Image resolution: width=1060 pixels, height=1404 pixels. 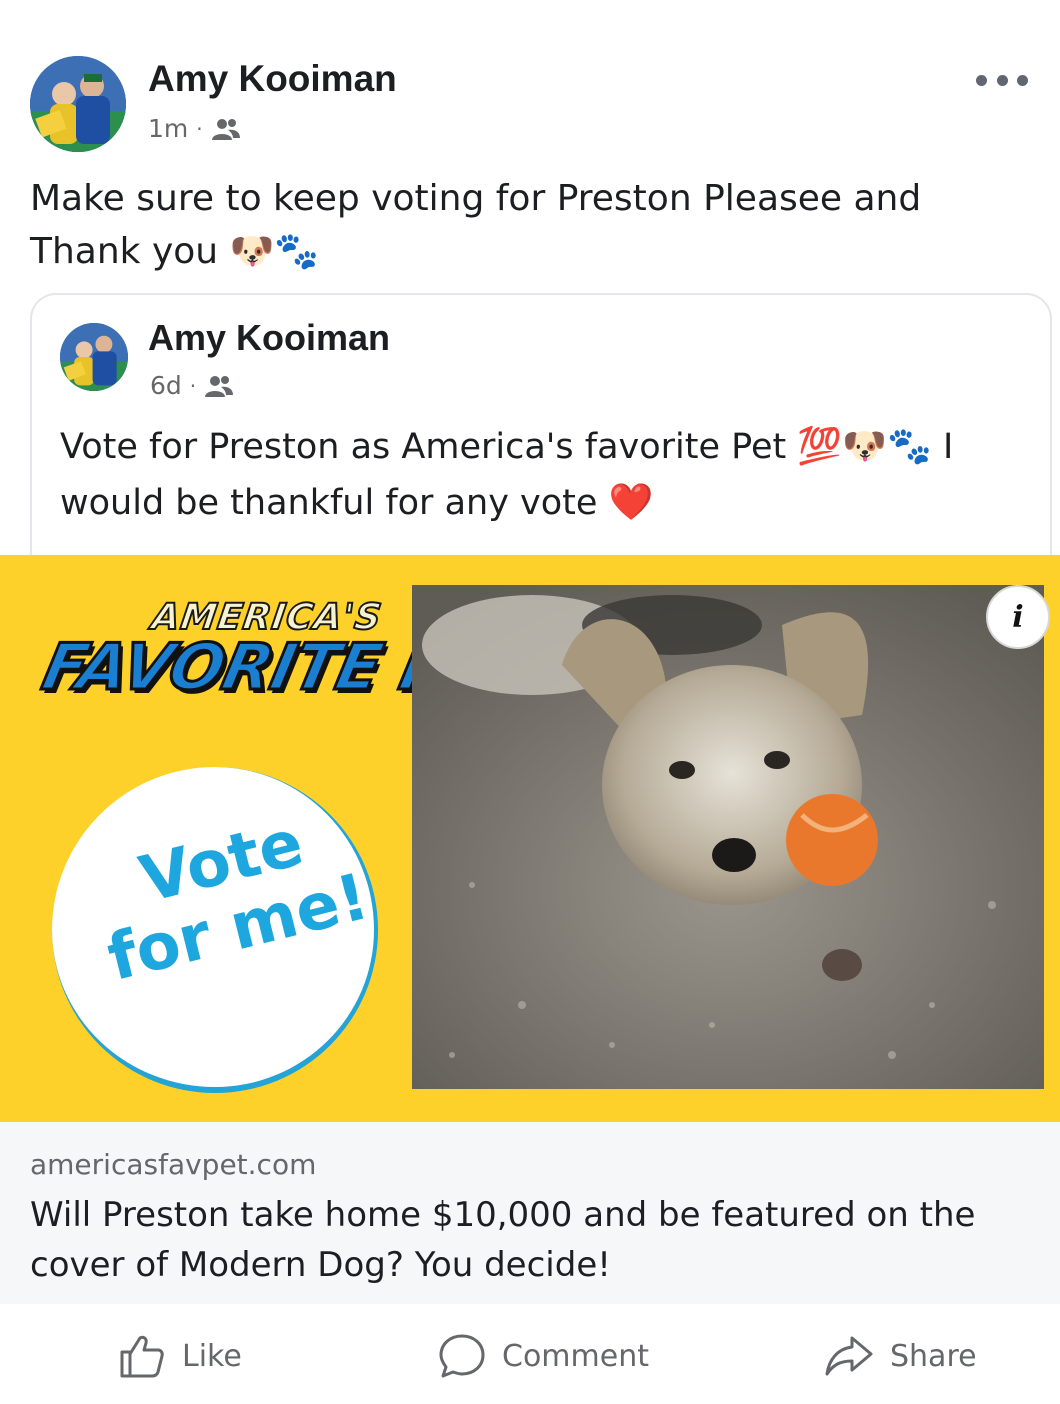 I want to click on vote-badge: Vote for me!, so click(x=215, y=930).